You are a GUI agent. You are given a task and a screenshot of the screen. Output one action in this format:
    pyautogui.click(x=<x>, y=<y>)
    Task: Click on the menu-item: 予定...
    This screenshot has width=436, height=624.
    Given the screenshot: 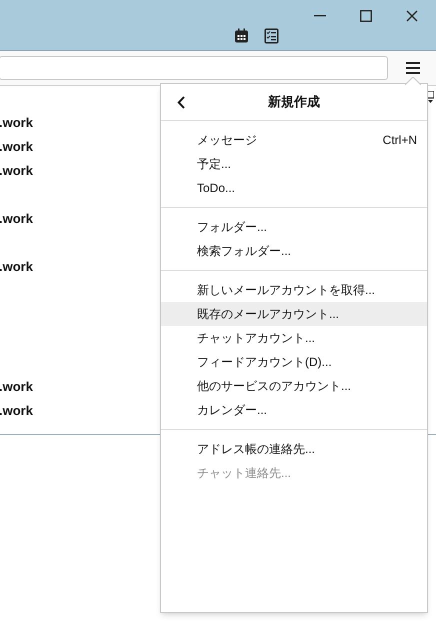 What is the action you would take?
    pyautogui.click(x=294, y=164)
    